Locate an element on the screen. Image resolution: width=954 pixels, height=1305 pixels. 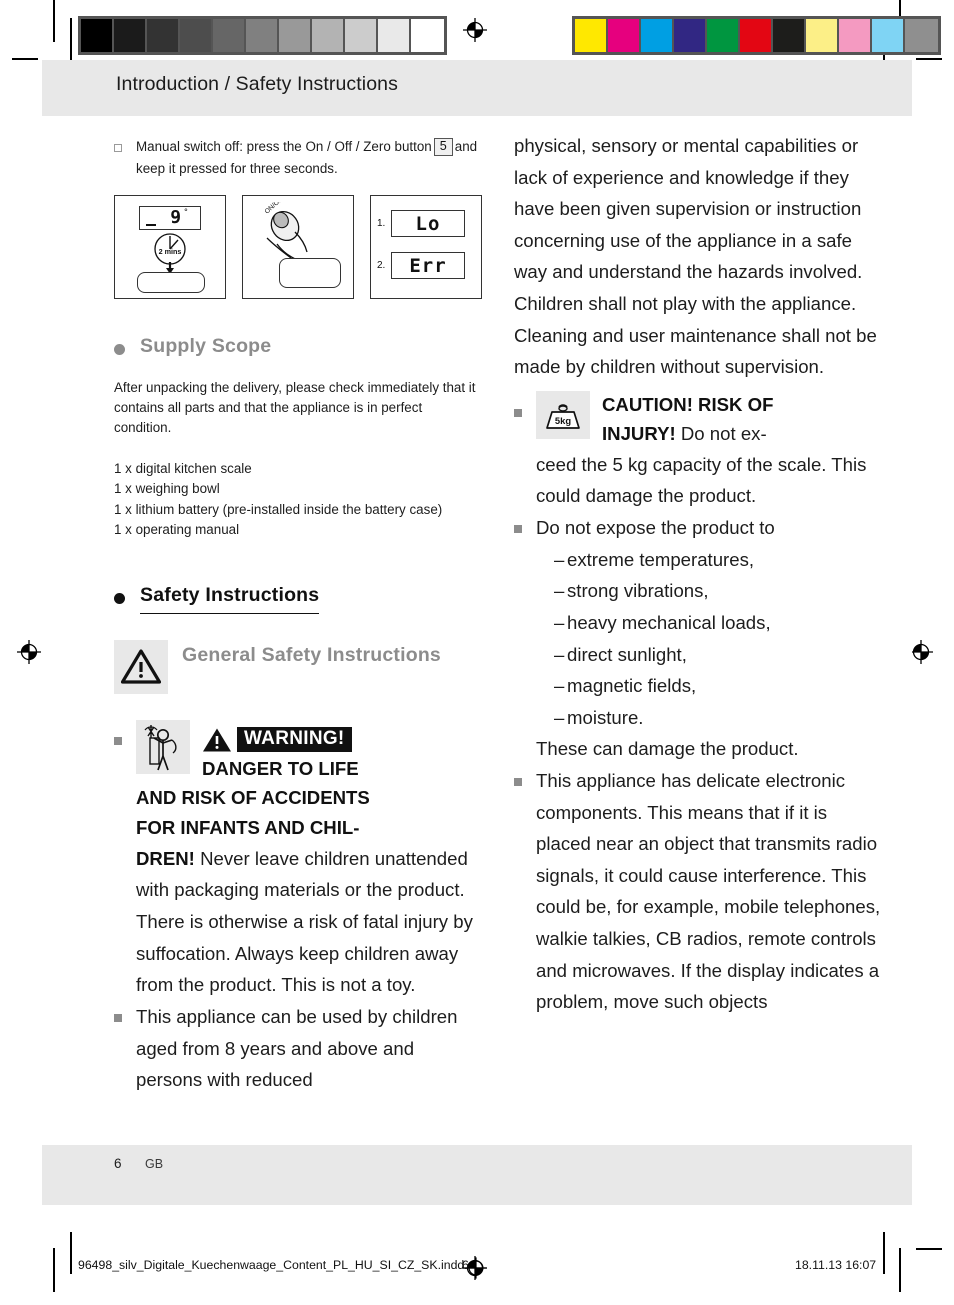
safety-instructions-heading-wrap: Safety Instructions is located at coordinates (230, 598).